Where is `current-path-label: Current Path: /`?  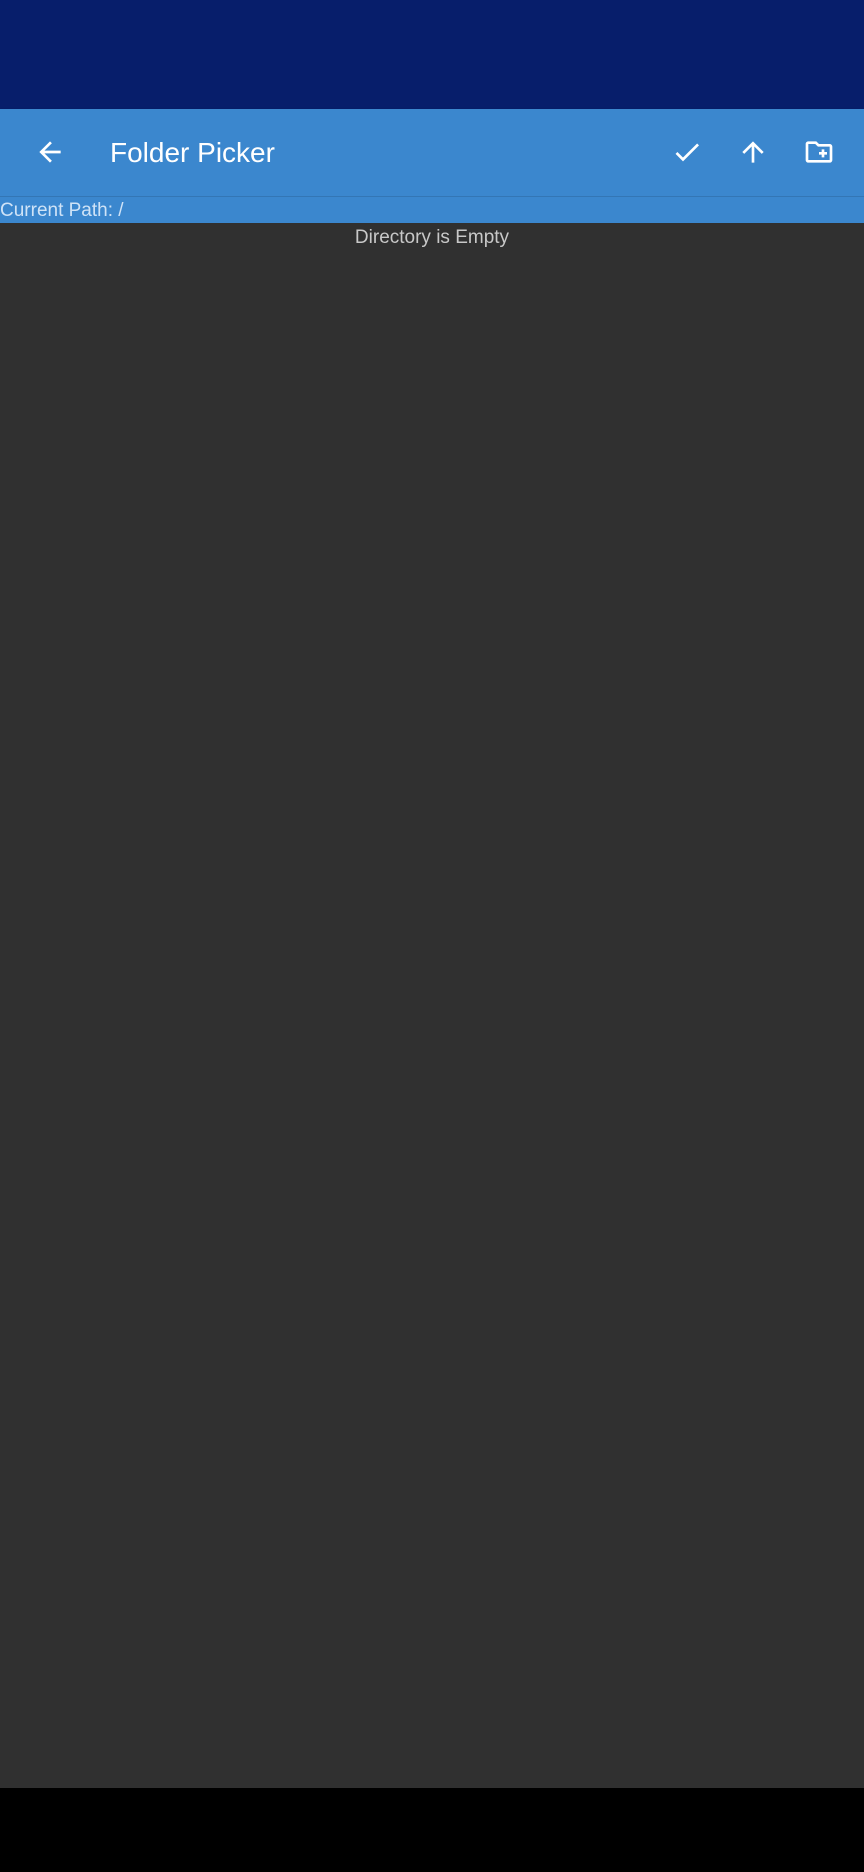 current-path-label: Current Path: / is located at coordinates (62, 210).